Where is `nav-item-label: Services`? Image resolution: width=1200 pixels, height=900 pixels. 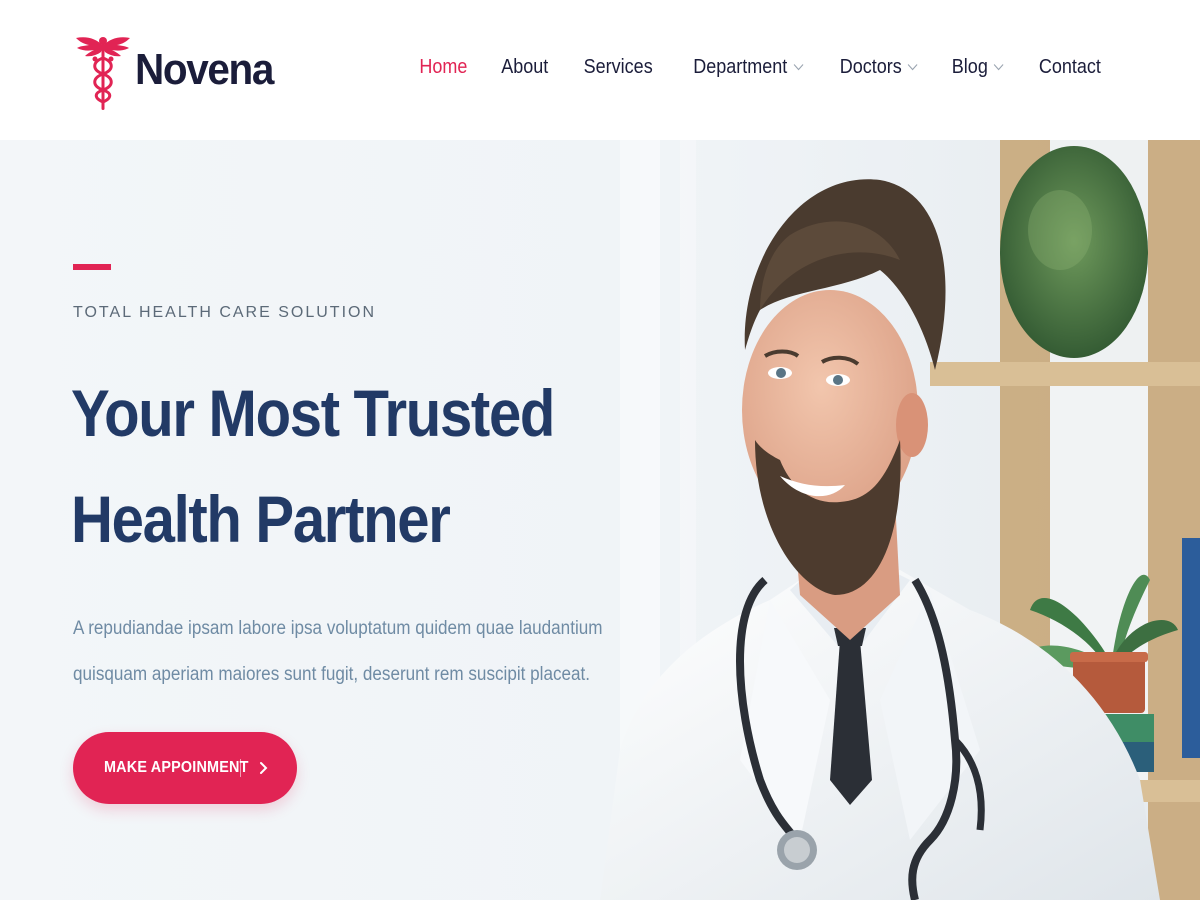 nav-item-label: Services is located at coordinates (618, 66).